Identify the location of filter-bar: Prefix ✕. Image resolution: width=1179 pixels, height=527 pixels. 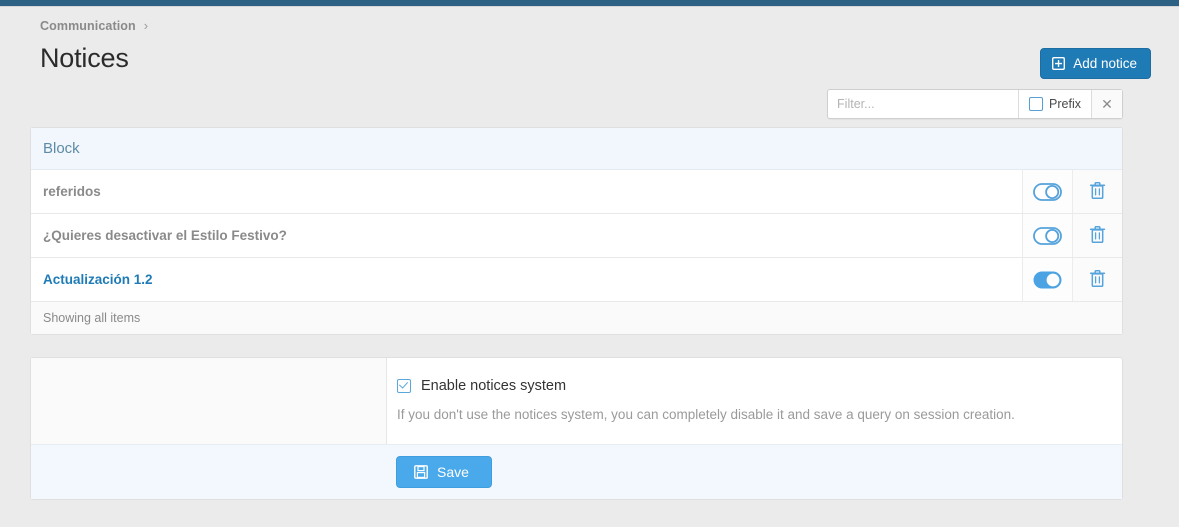
(975, 104).